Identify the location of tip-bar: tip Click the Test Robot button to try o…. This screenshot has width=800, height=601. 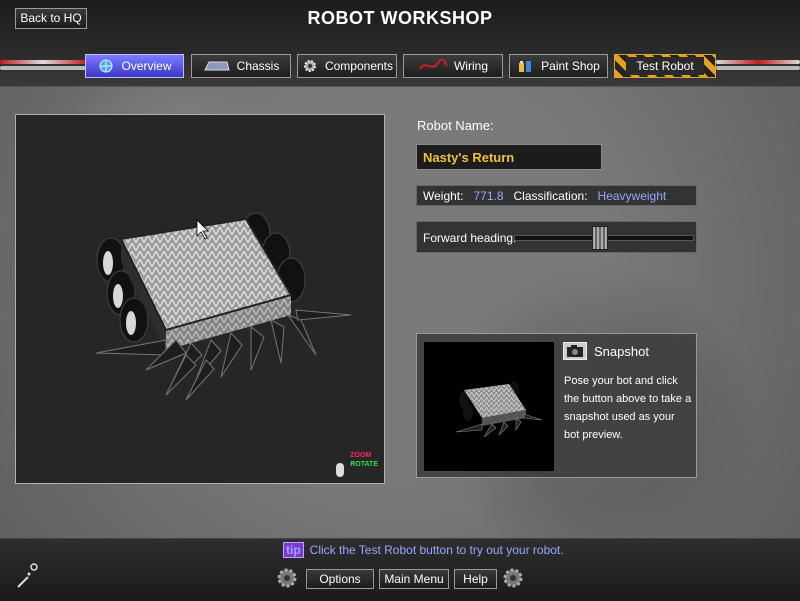
(423, 550).